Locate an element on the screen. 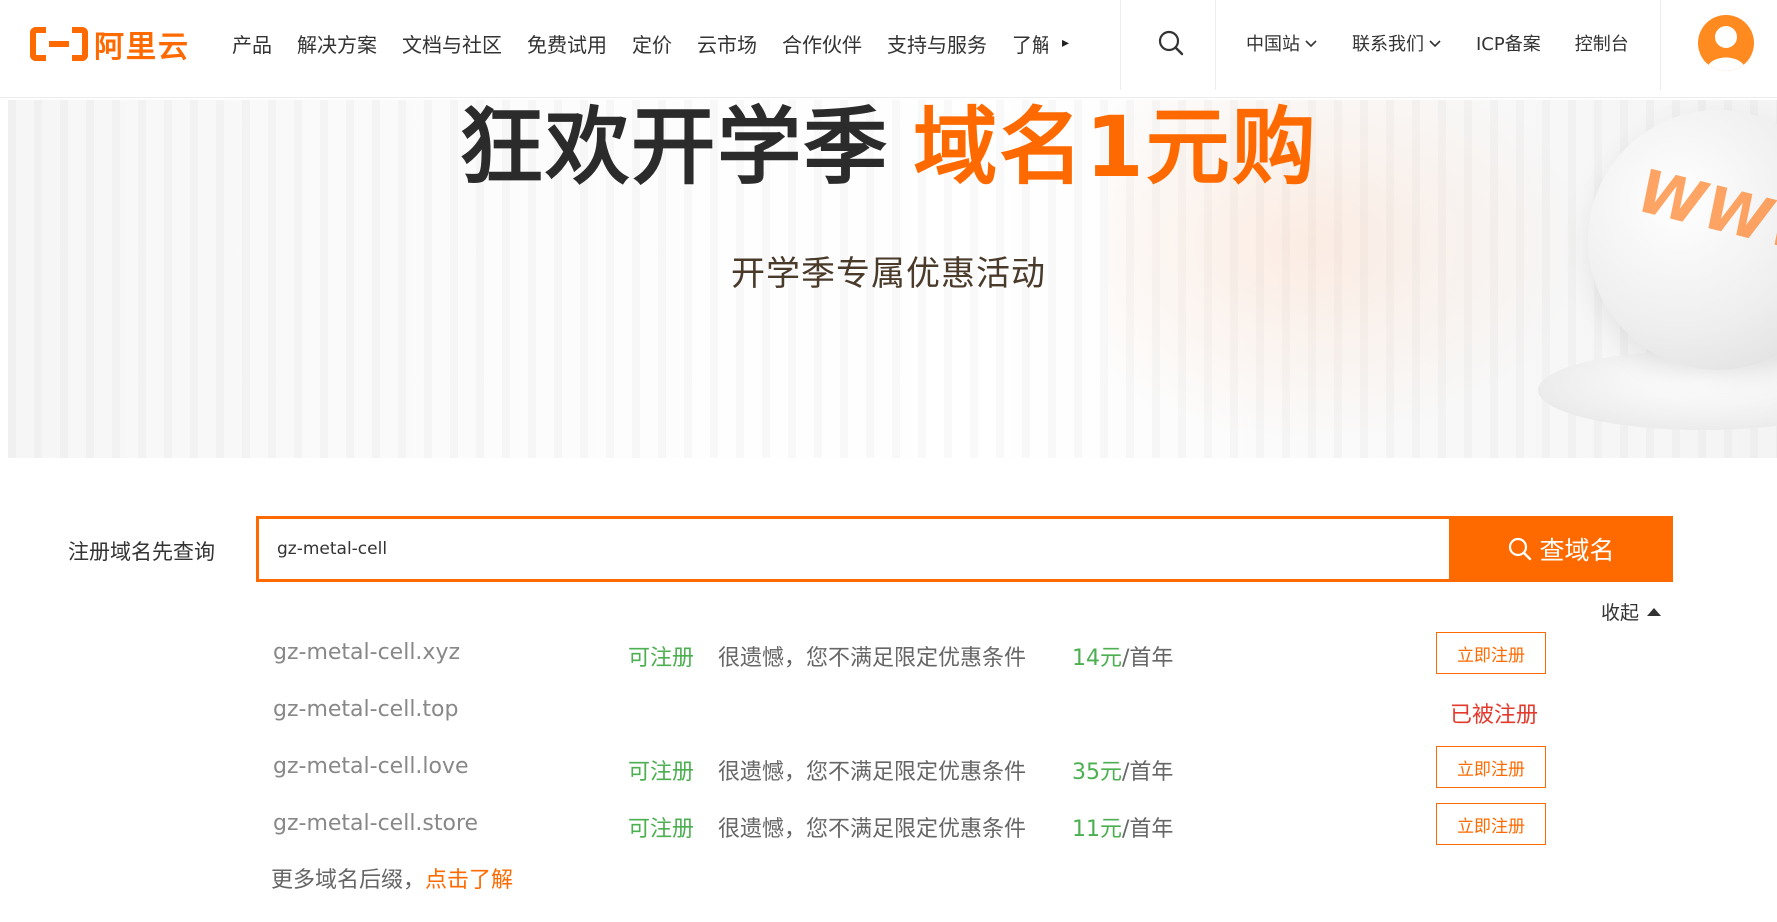  aliyun-logo-icon is located at coordinates (59, 44).